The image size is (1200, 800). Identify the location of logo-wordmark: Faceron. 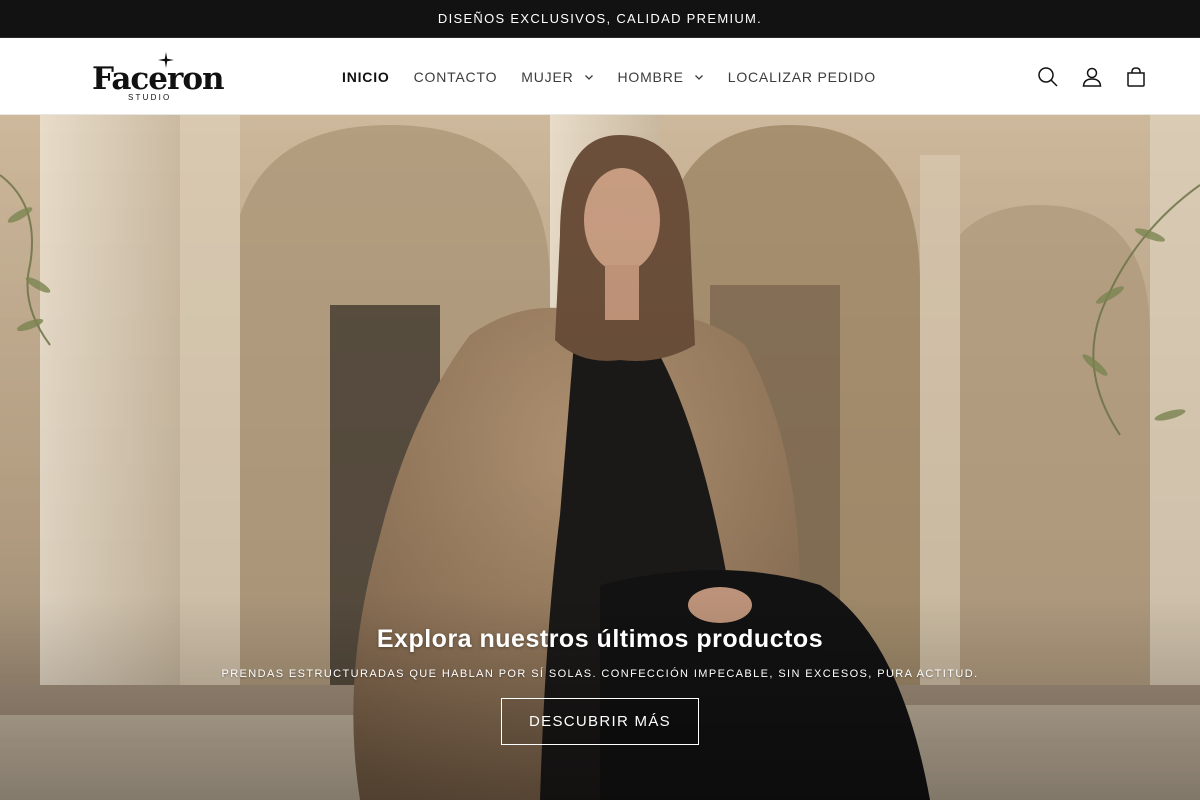
(158, 79).